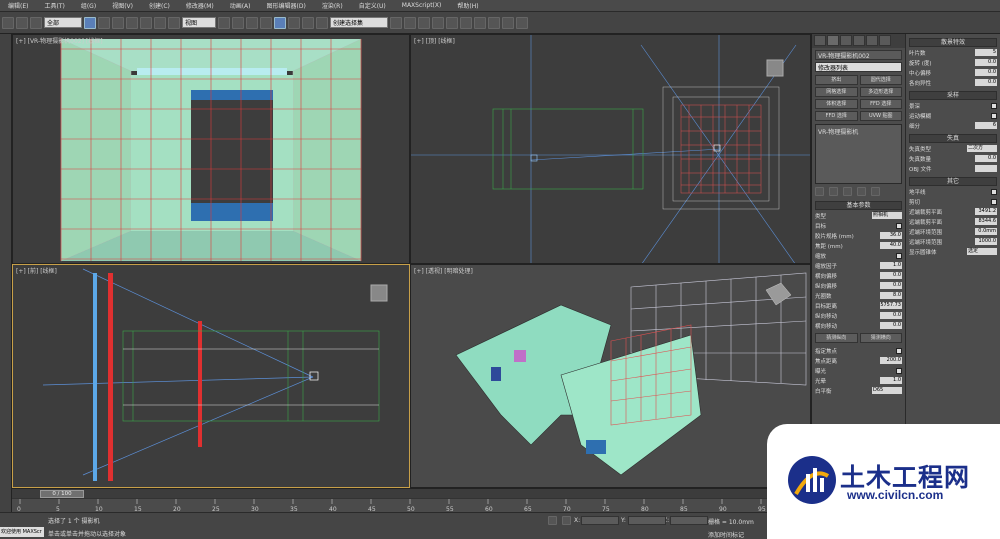  I want to click on modifier-set-button: 网格选择, so click(836, 92).